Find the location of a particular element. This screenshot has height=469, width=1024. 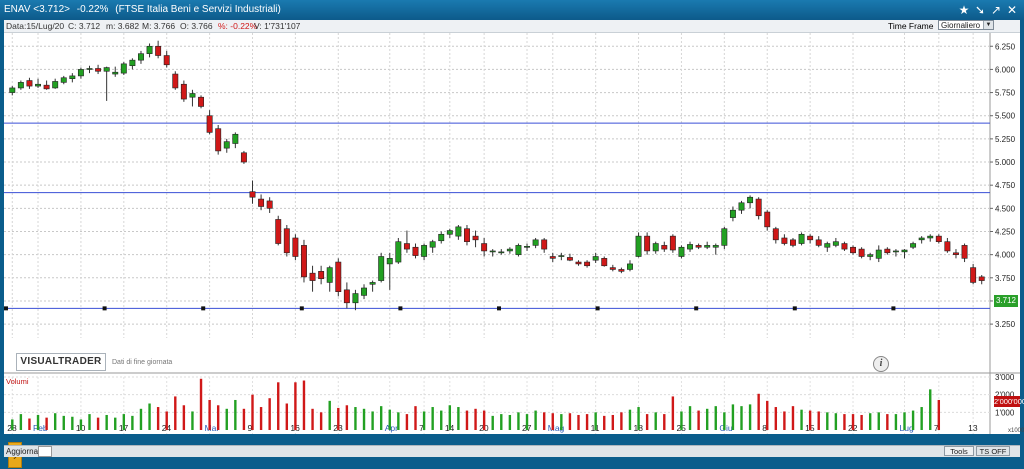

pin-icon: ➘ is located at coordinates (980, 10).